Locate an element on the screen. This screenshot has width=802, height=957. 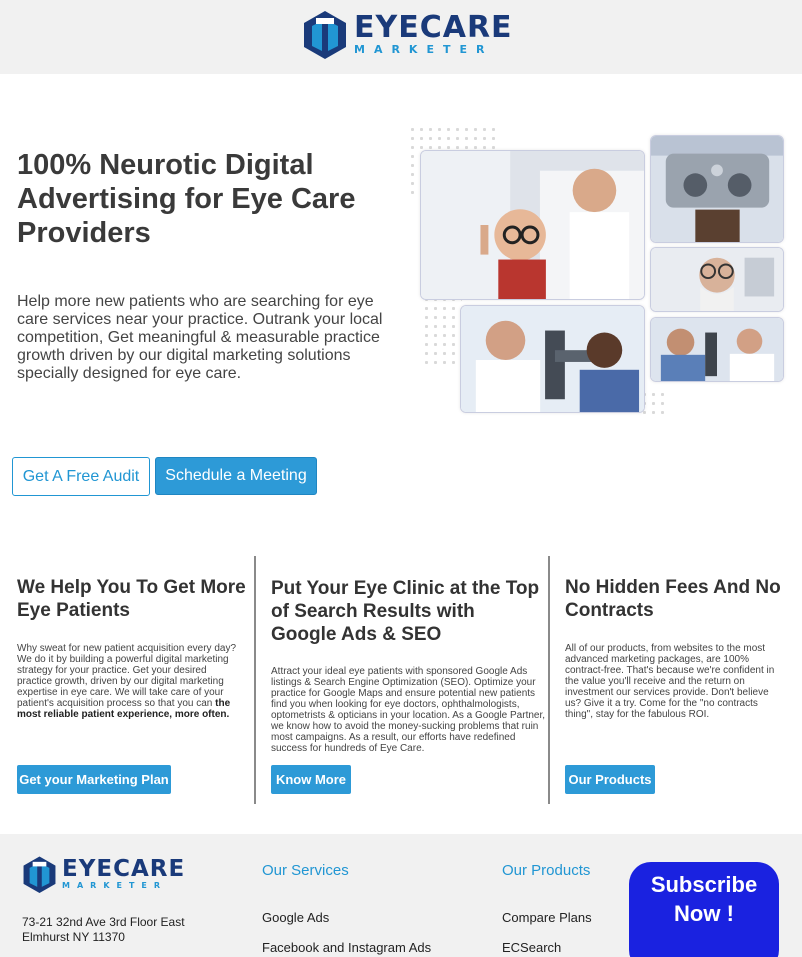
footer-logo: EYECARE MARKETER is located at coordinates (103, 874).